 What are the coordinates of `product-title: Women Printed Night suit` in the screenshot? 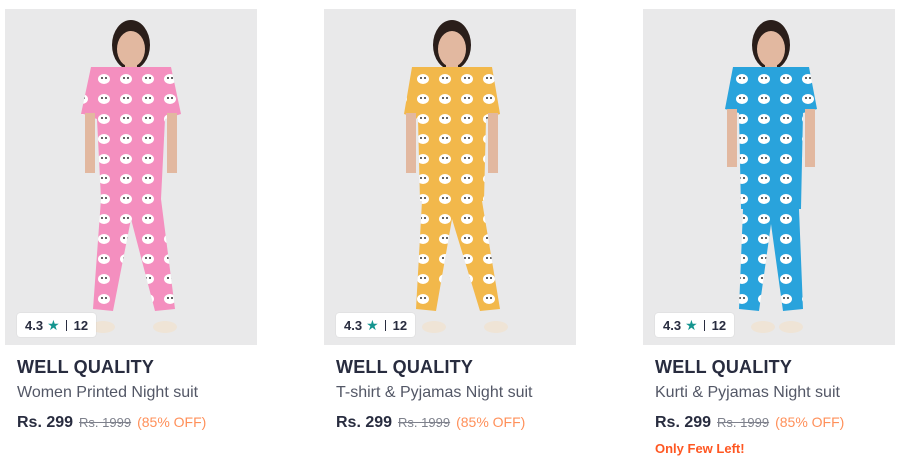 It's located at (107, 393).